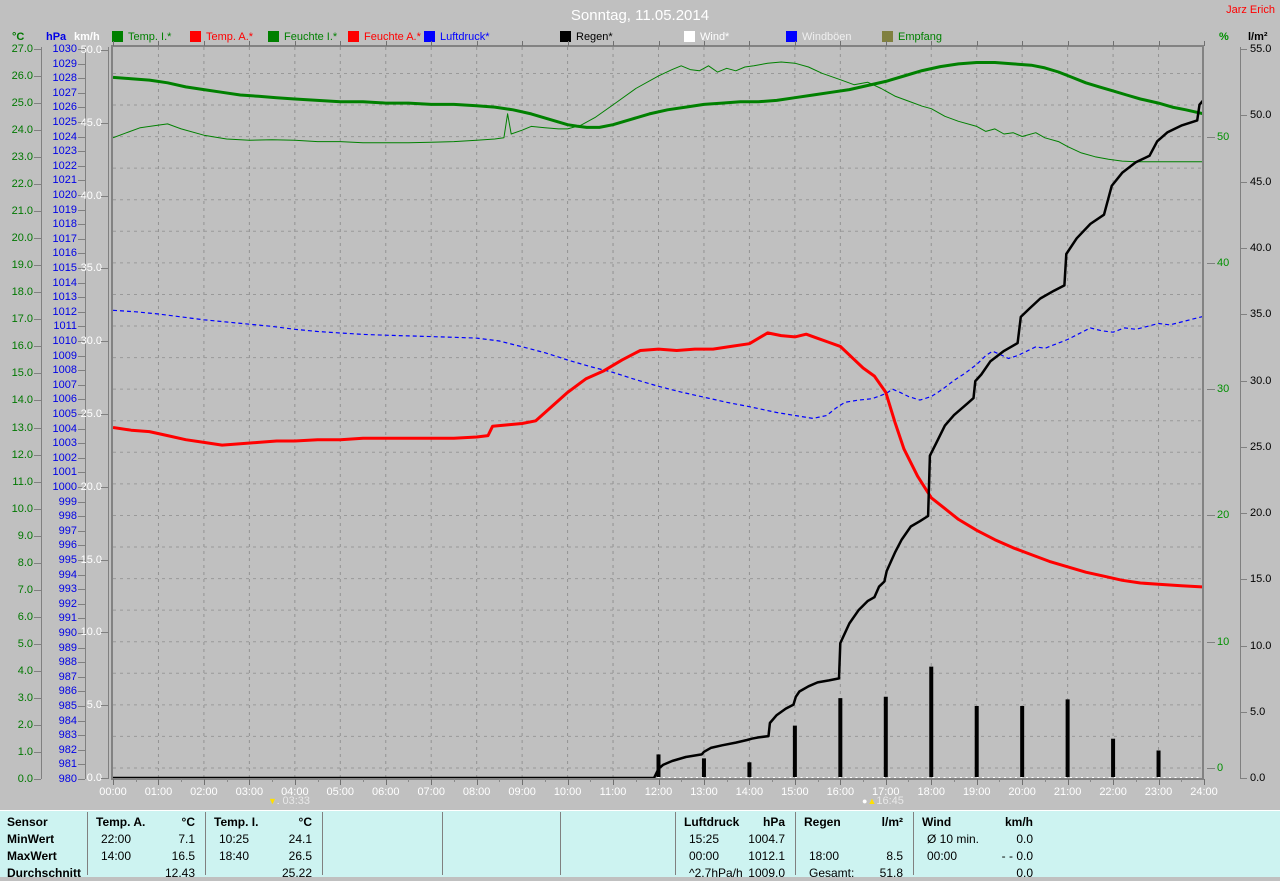  What do you see at coordinates (1258, 712) in the screenshot?
I see `axis-tick-label-lm2: 5.0` at bounding box center [1258, 712].